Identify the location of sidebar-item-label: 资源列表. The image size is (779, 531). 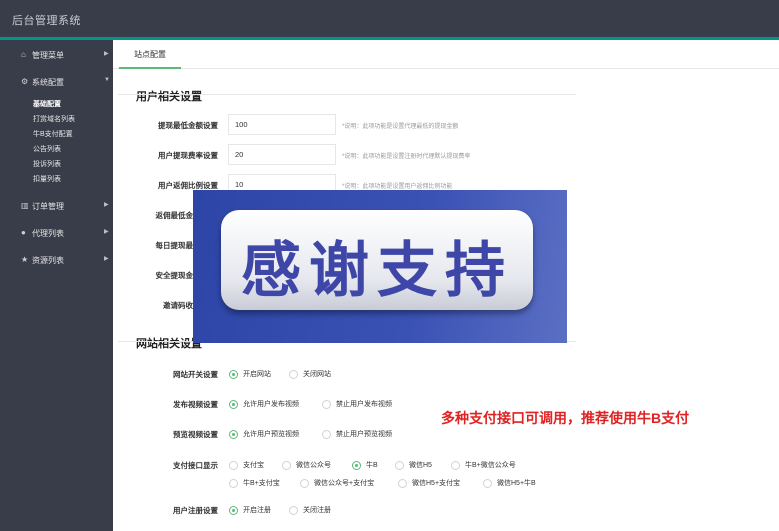
(48, 260).